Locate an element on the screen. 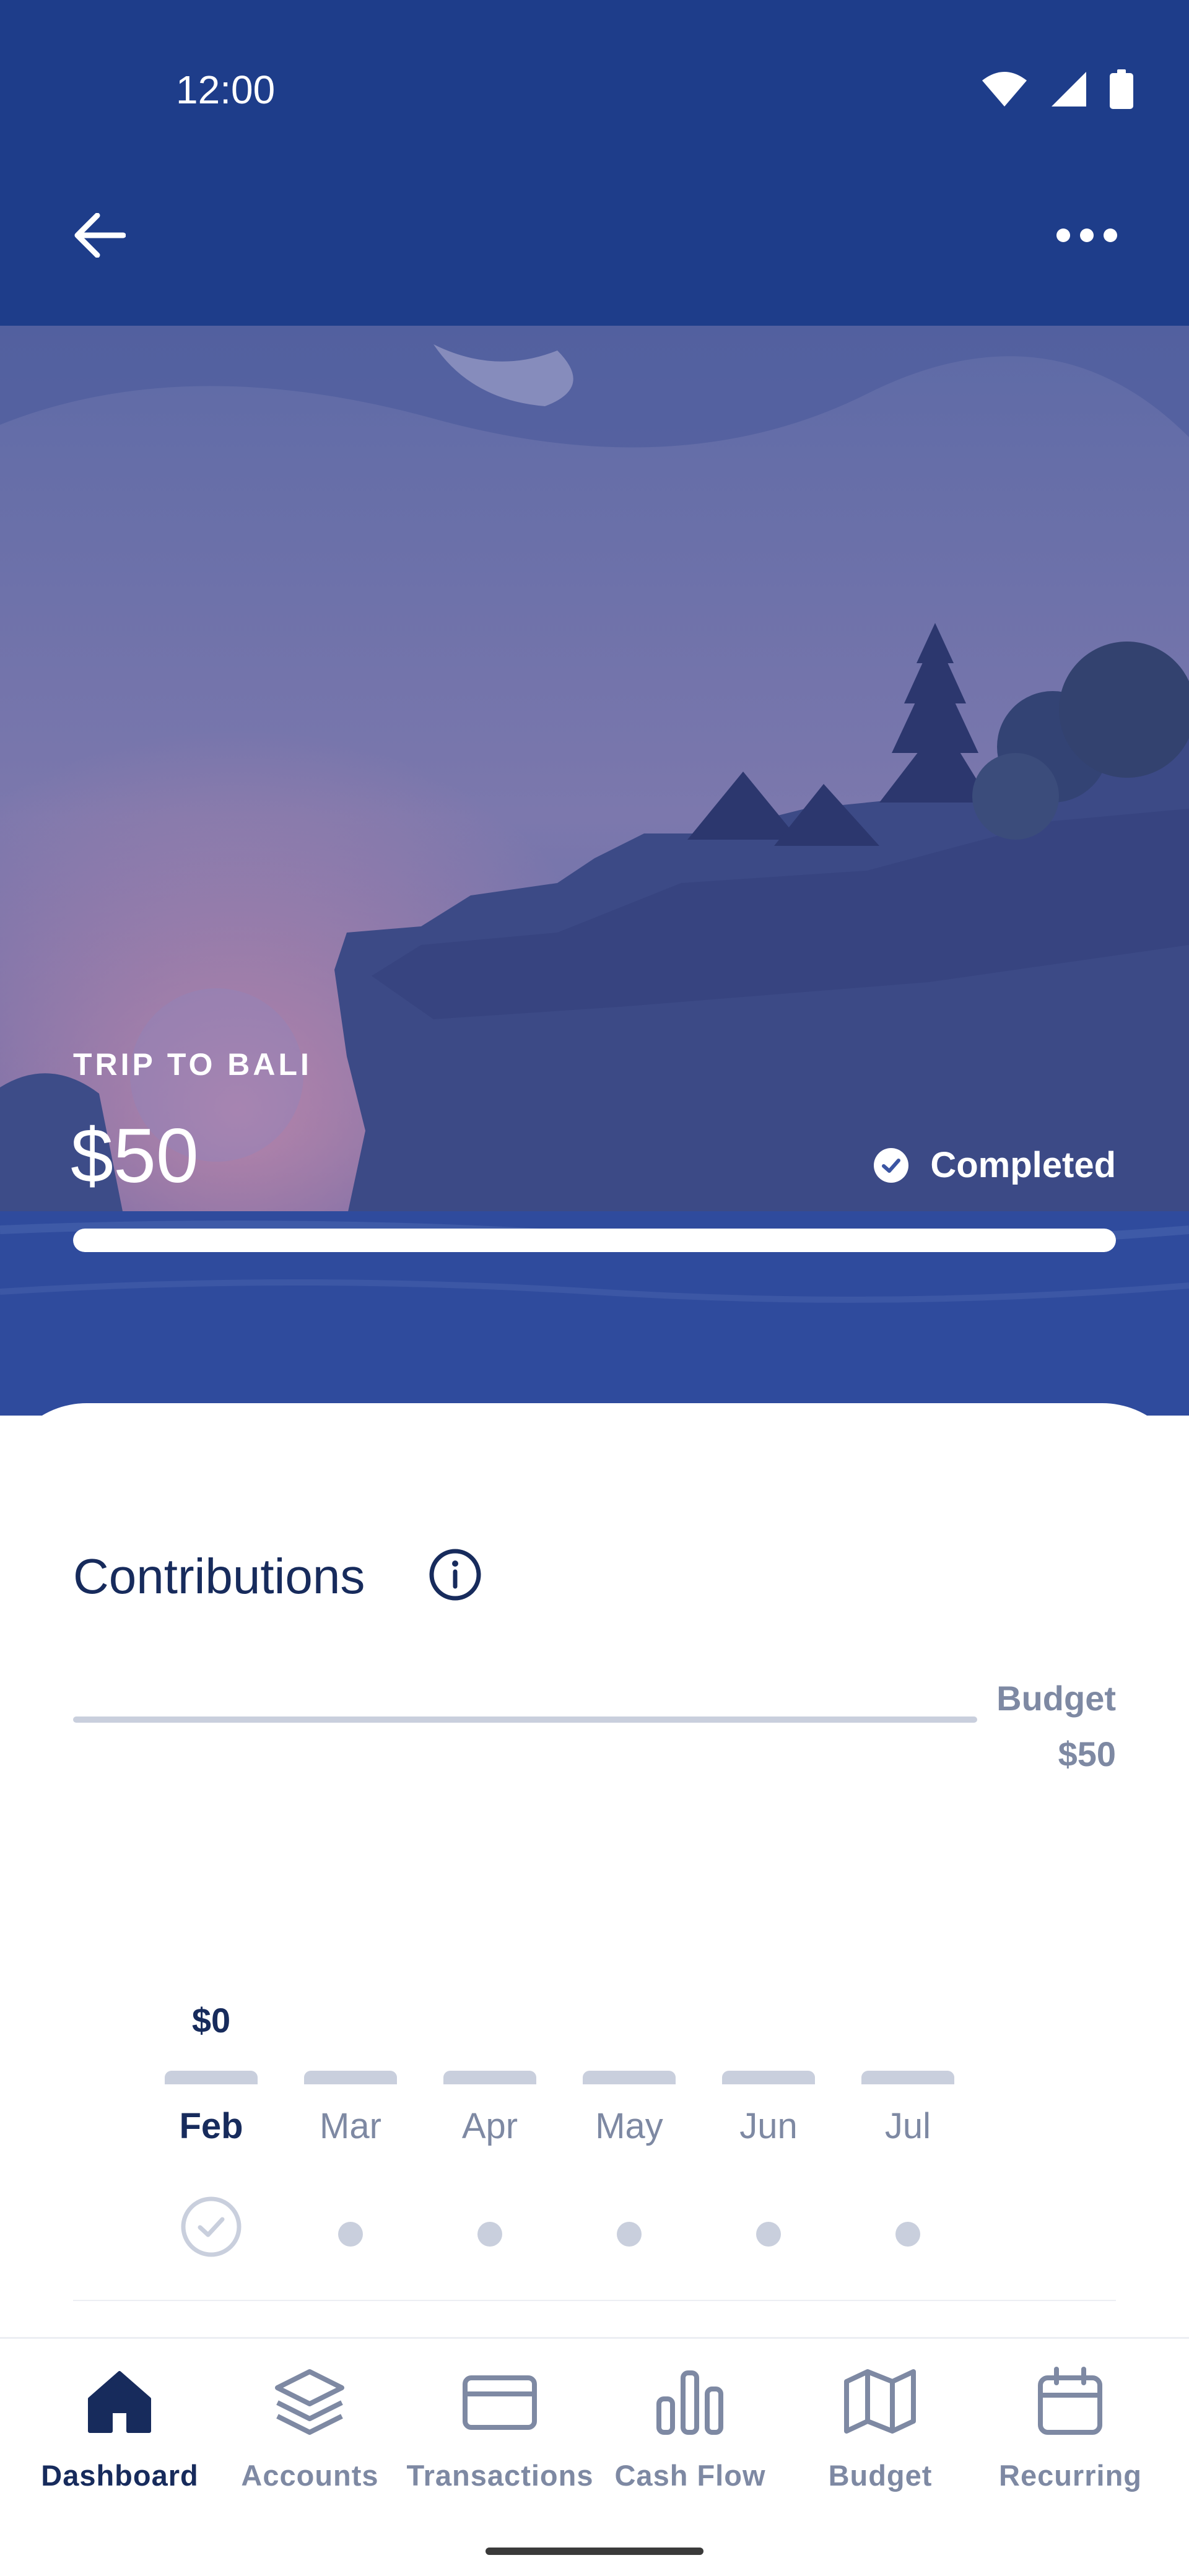 Image resolution: width=1189 pixels, height=2576 pixels. budget-line is located at coordinates (525, 1720).